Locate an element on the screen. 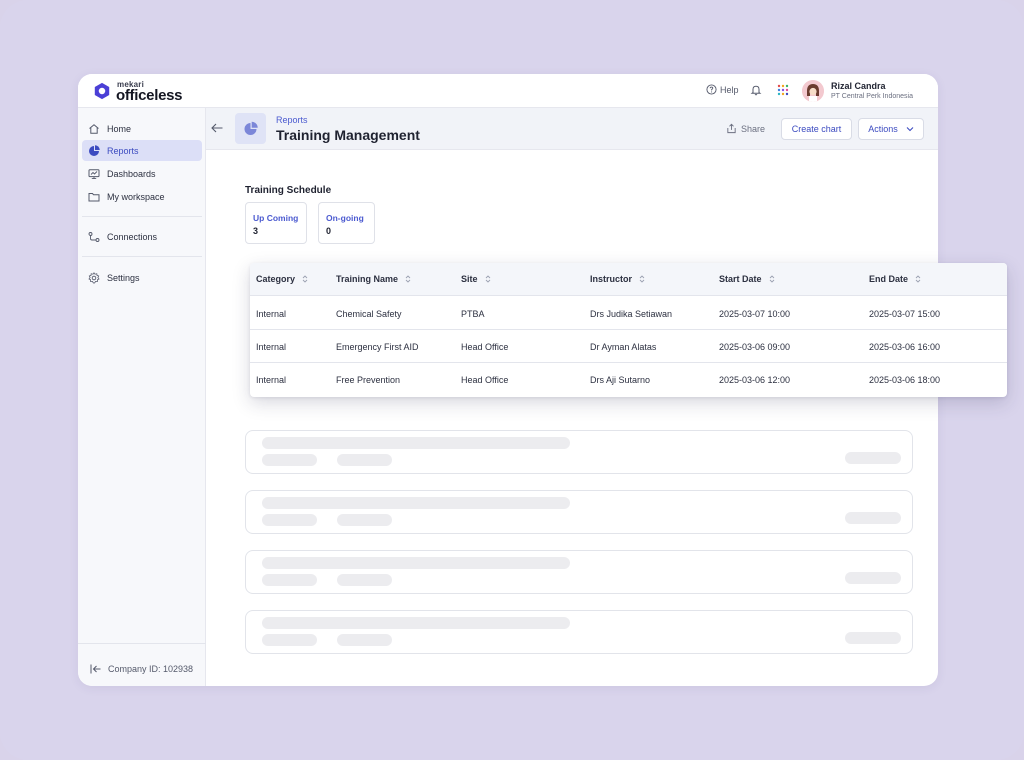 This screenshot has width=1024, height=760. column-header-label: Training Name is located at coordinates (367, 279).